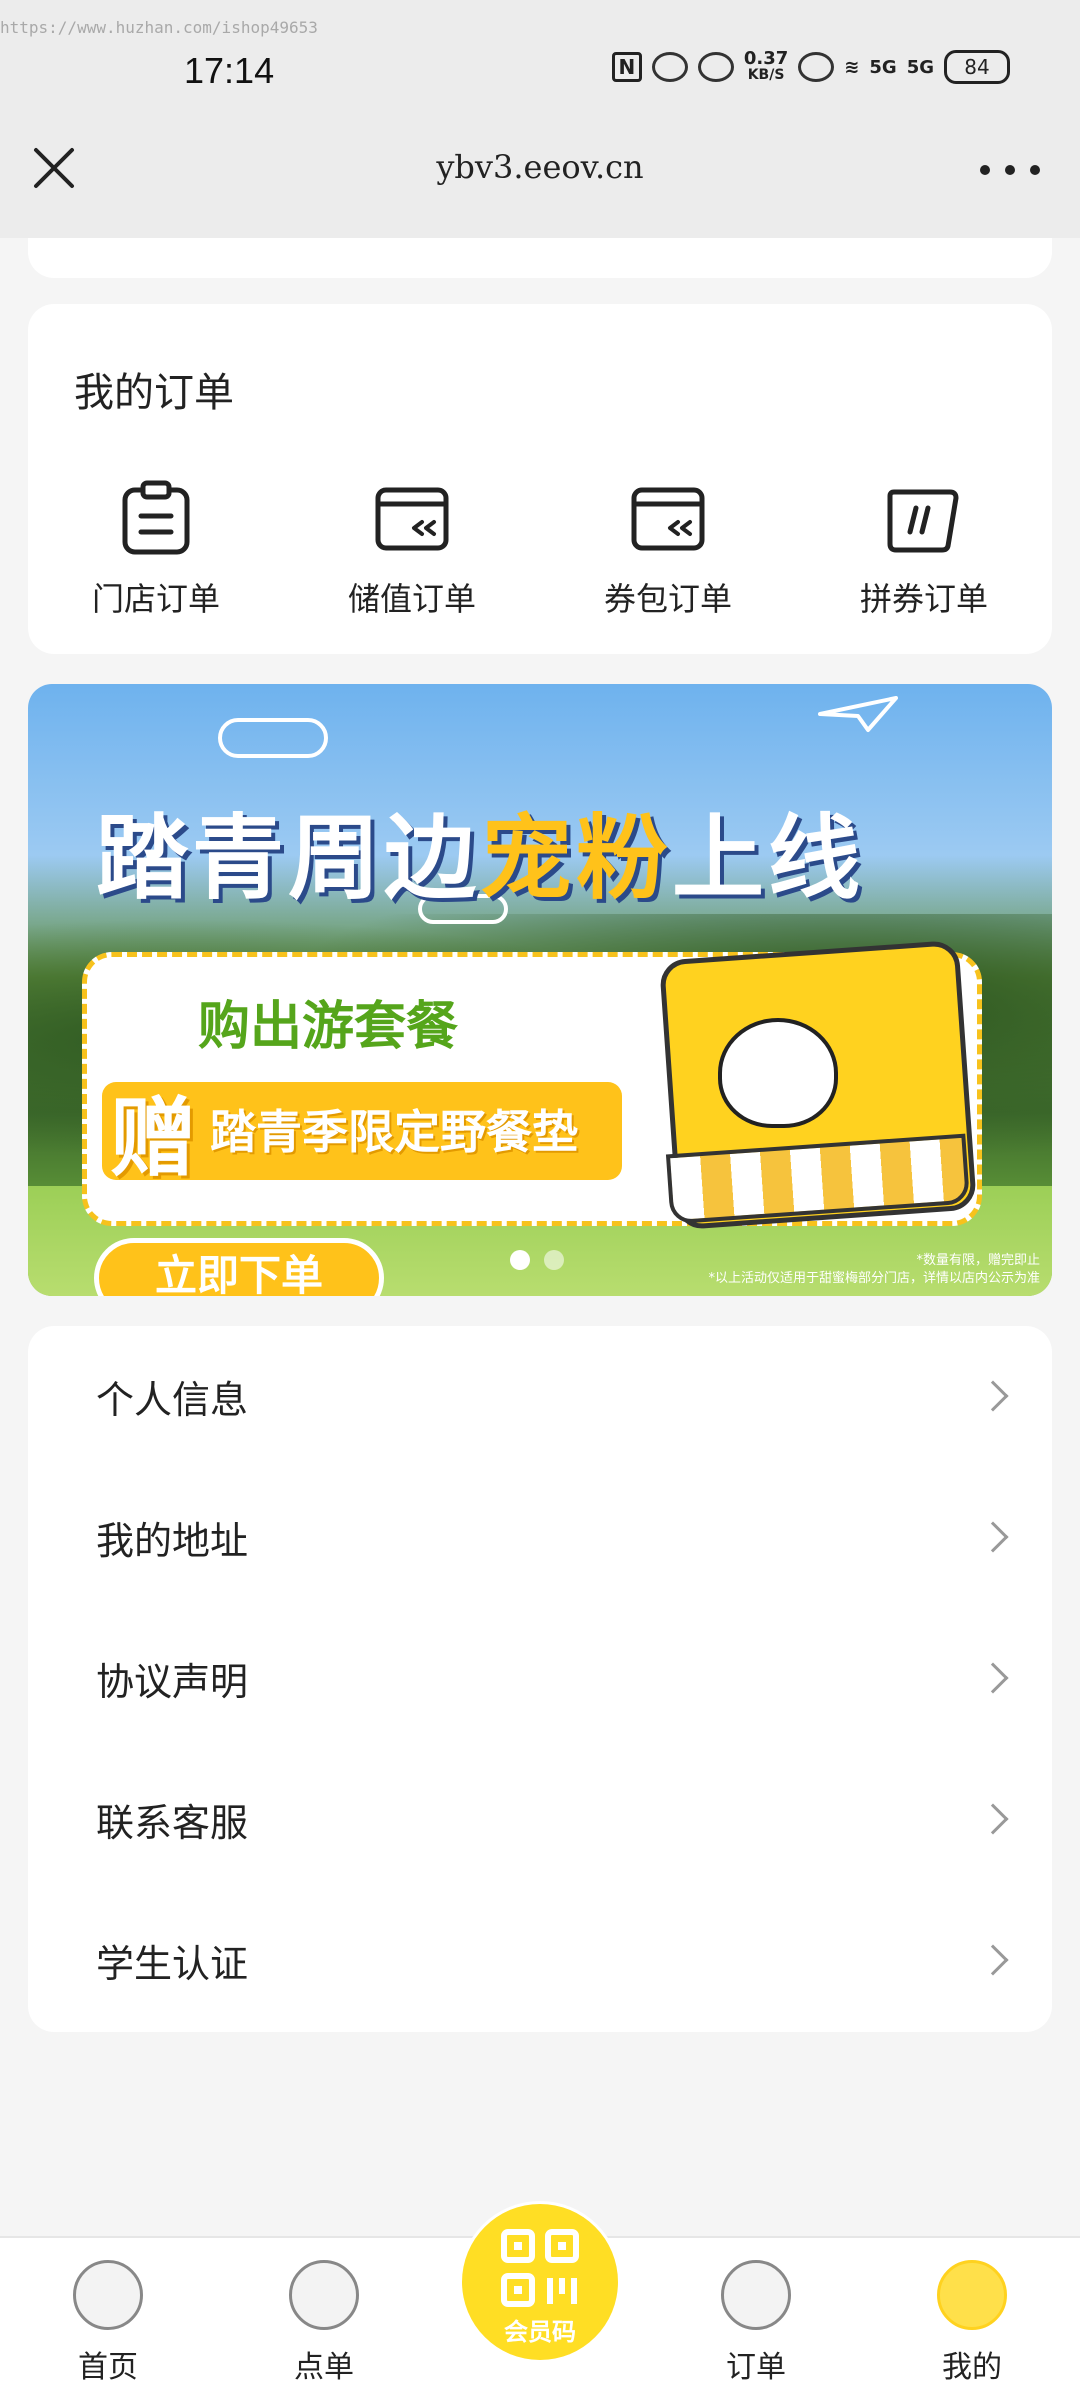 The height and width of the screenshot is (2400, 1080). I want to click on ticket-icon, so click(923, 521).